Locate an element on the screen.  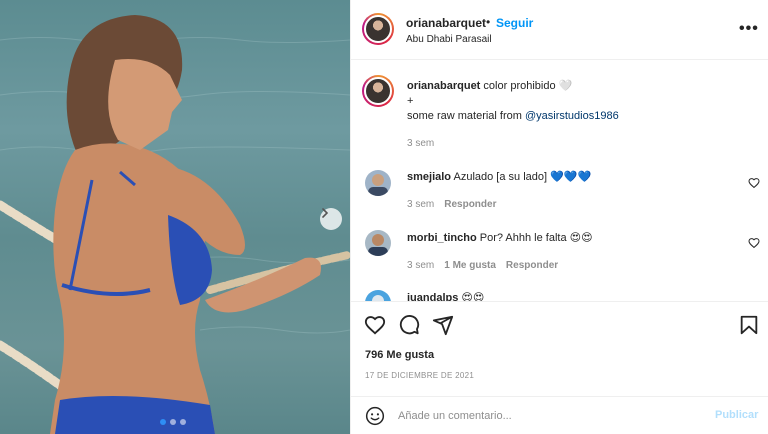
comment-input is located at coordinates (548, 416).